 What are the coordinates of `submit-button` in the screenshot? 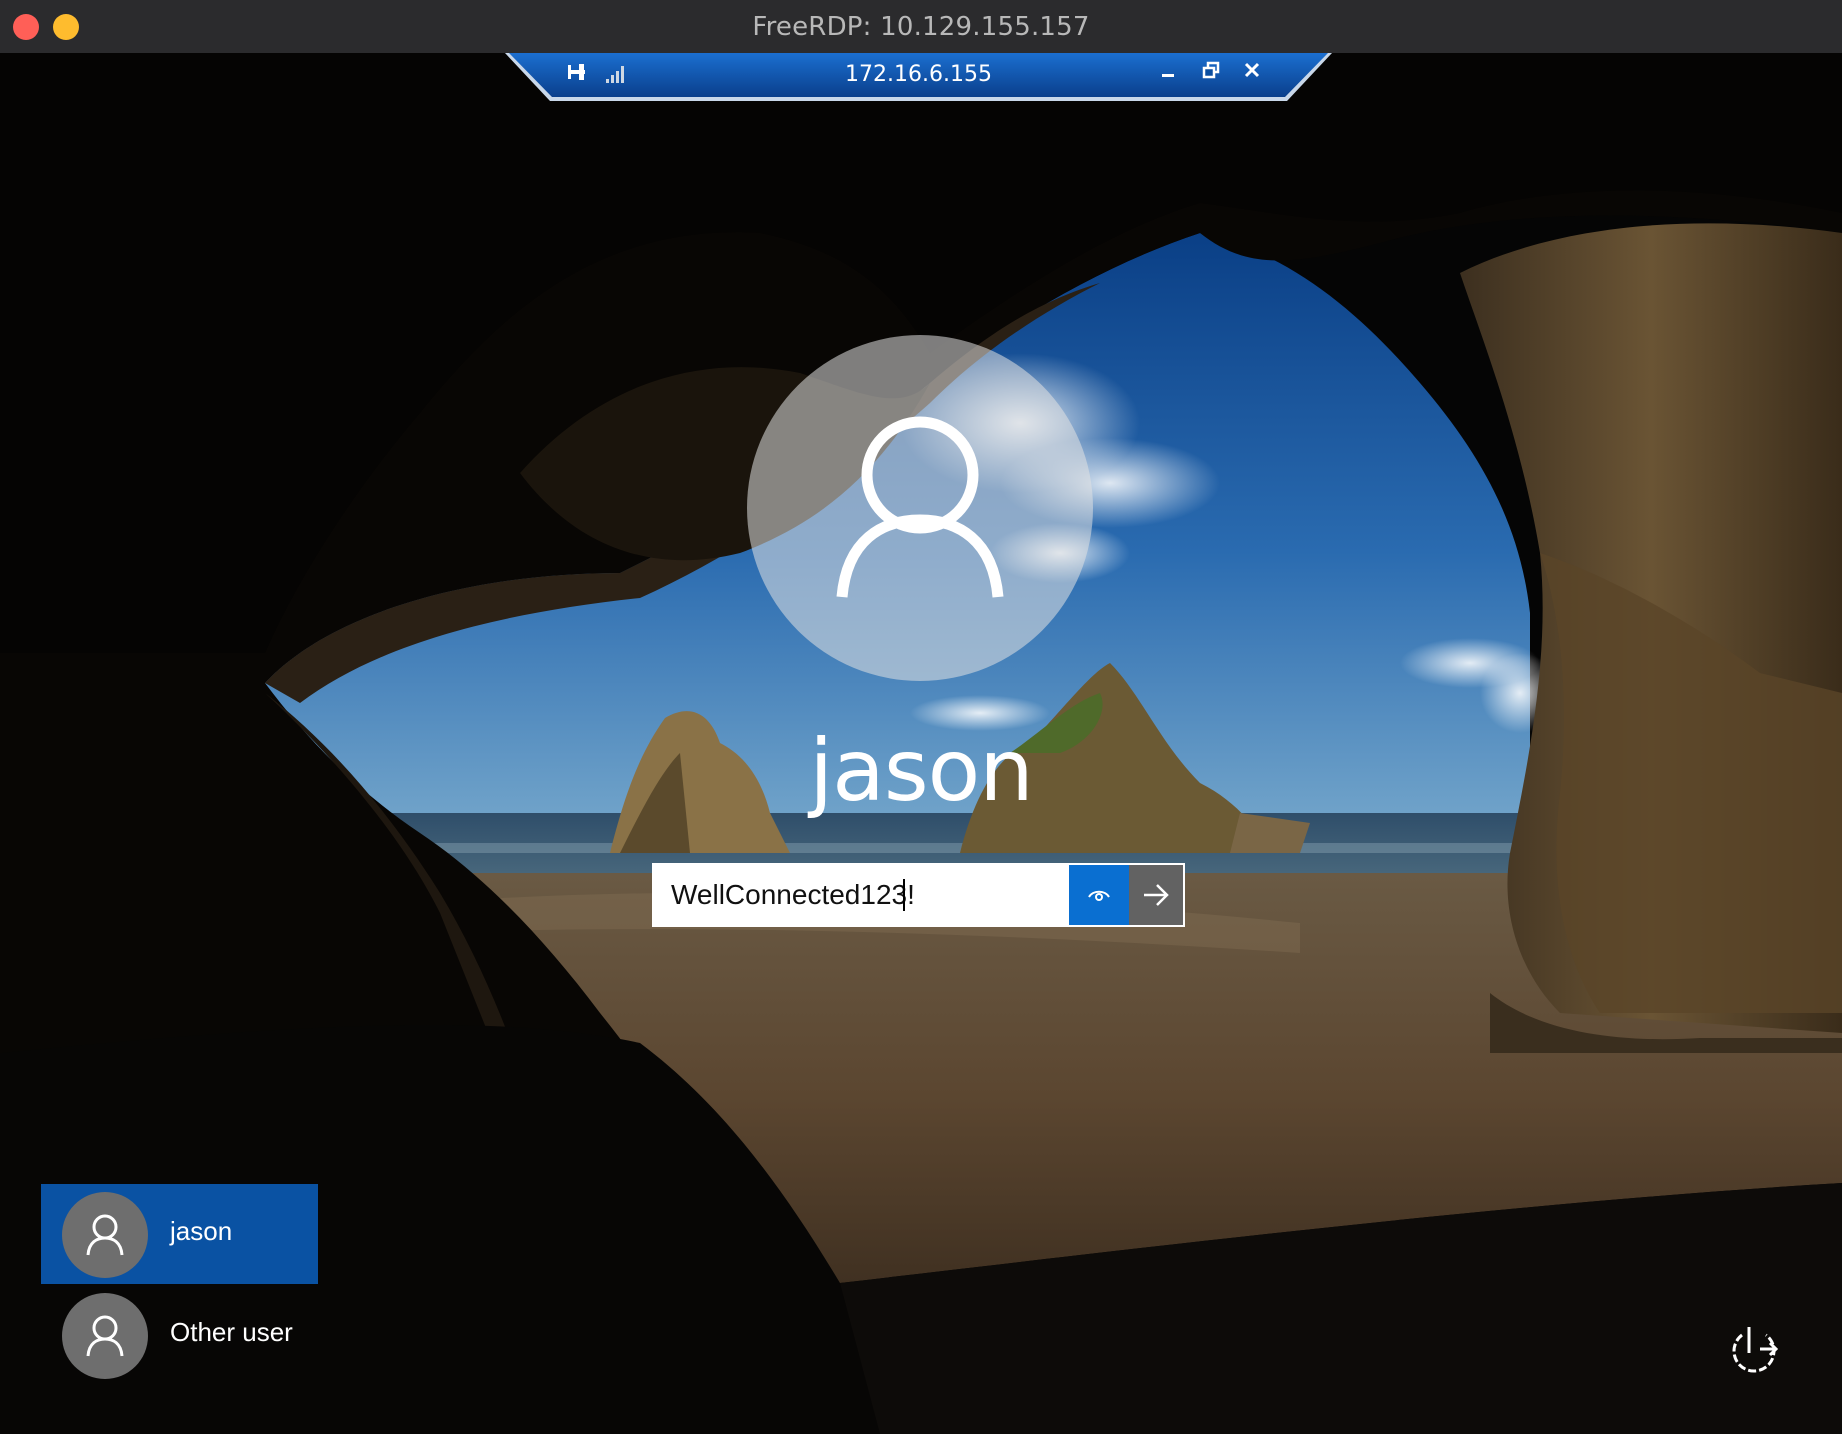 It's located at (1156, 895).